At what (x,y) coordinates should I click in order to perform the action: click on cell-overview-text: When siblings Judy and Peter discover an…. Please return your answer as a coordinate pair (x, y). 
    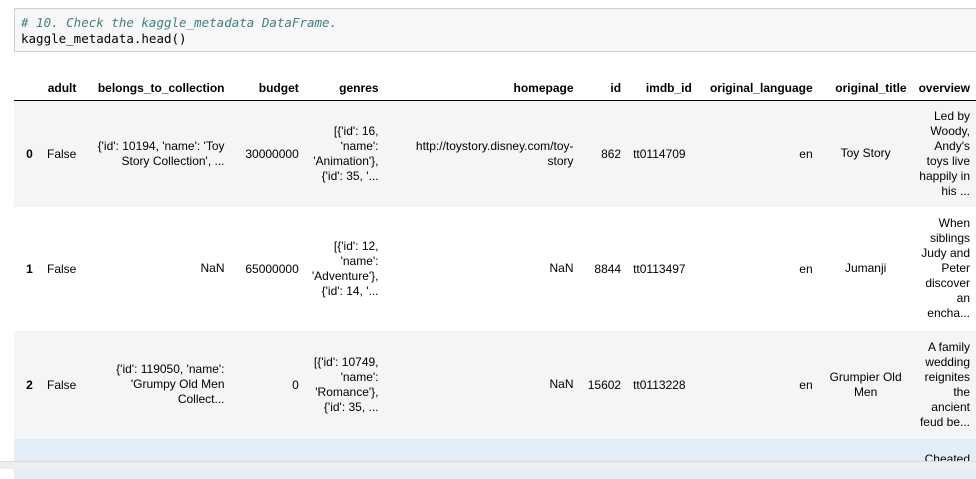
    Looking at the image, I should click on (945, 268).